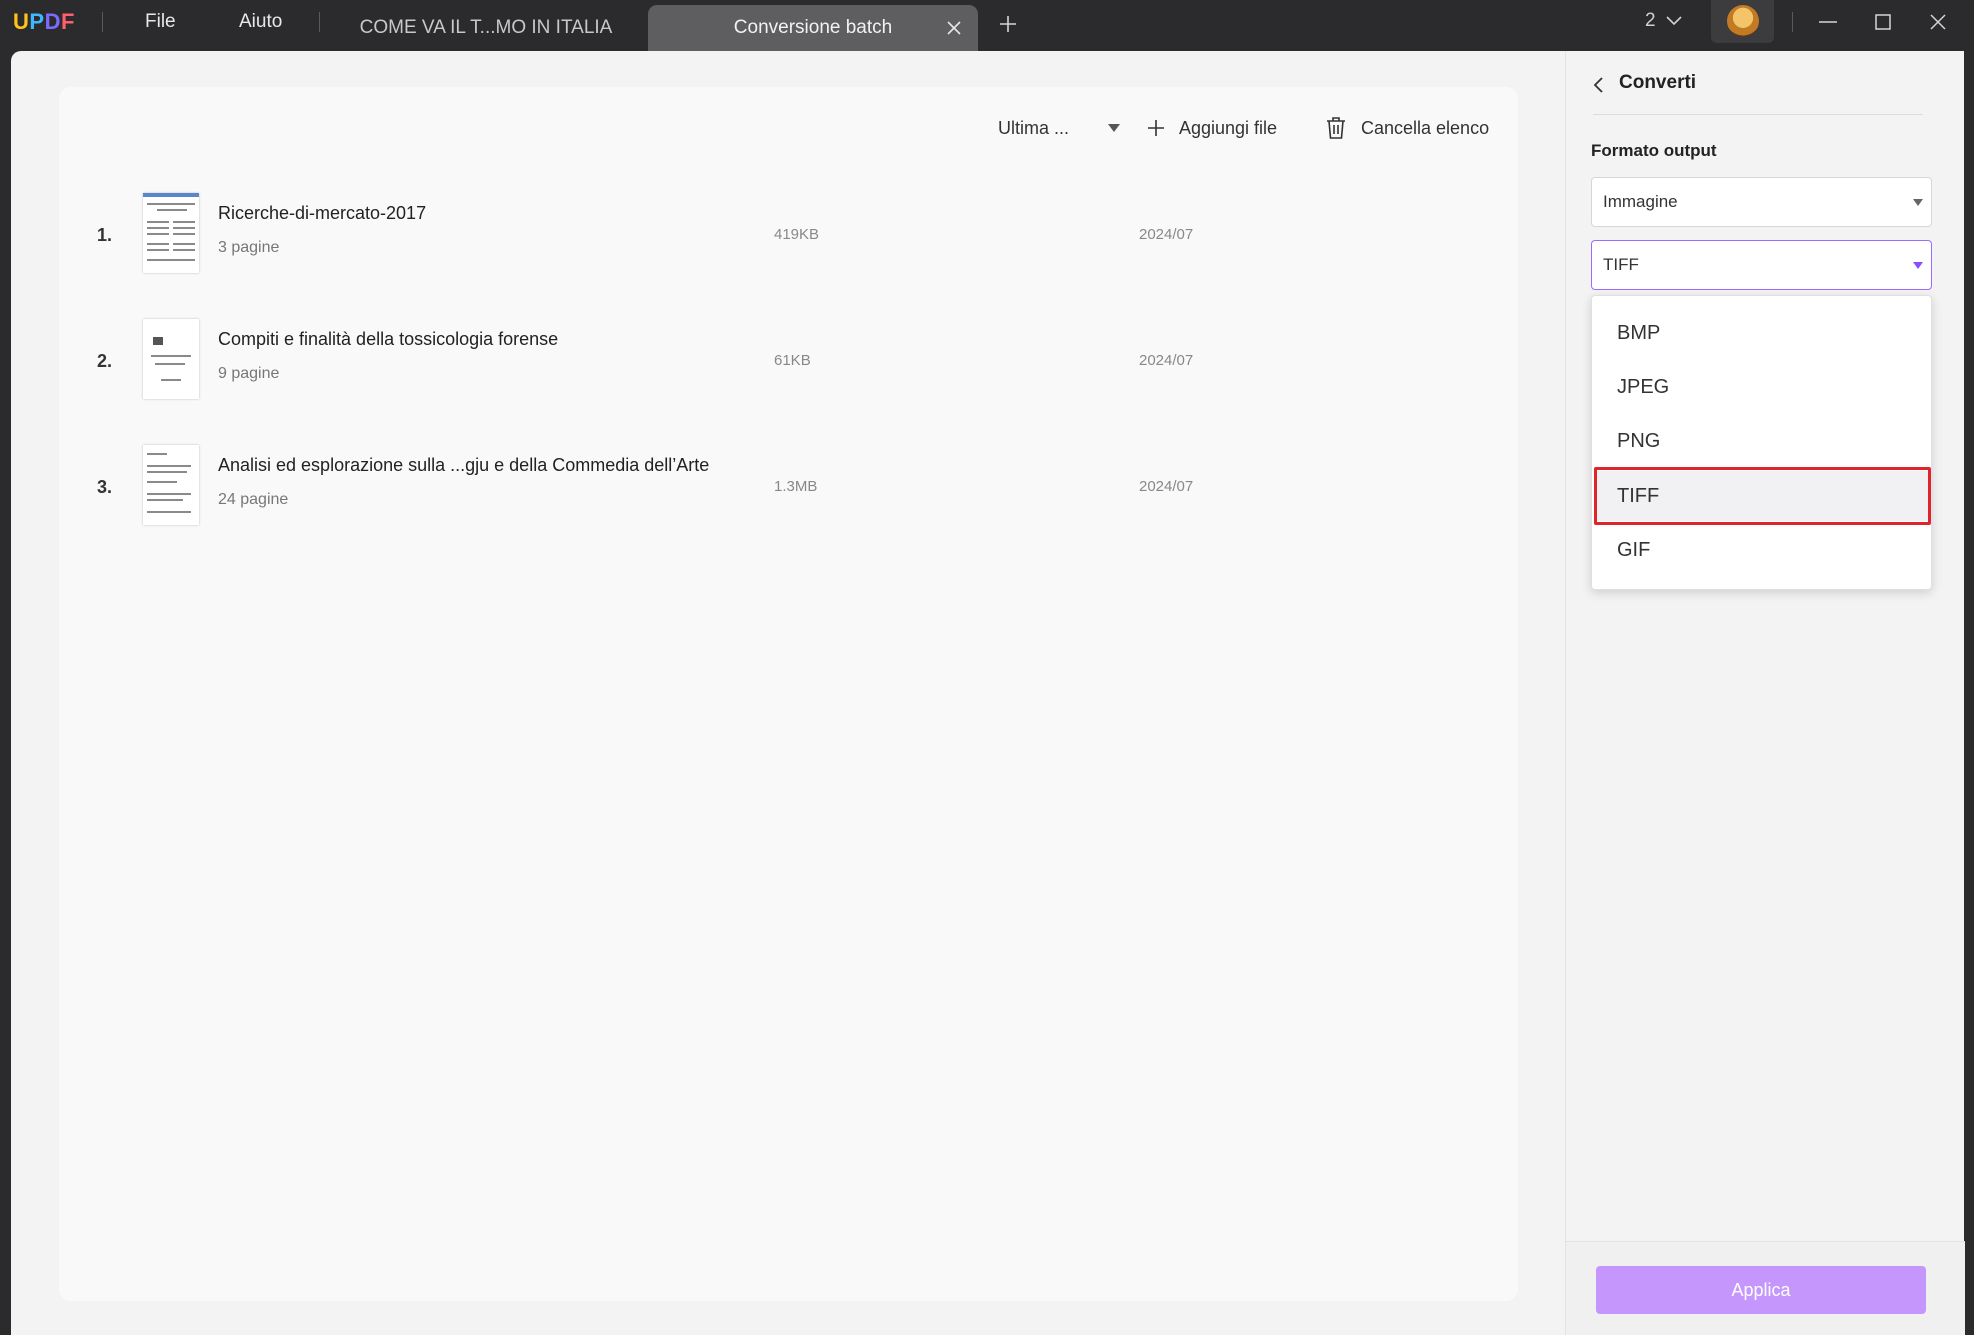 The image size is (1974, 1335). What do you see at coordinates (1228, 128) in the screenshot?
I see `add-files-label: Aggiungi file` at bounding box center [1228, 128].